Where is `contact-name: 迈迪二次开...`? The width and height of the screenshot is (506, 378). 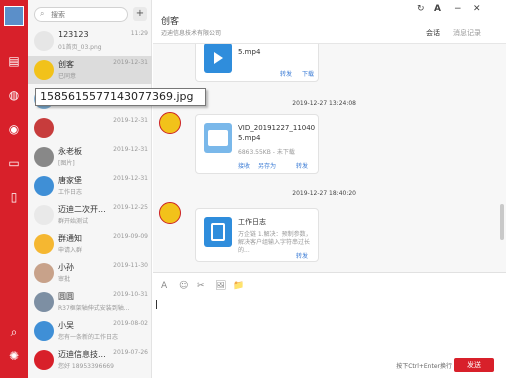
contact-name: 迈迪二次开... is located at coordinates (82, 209).